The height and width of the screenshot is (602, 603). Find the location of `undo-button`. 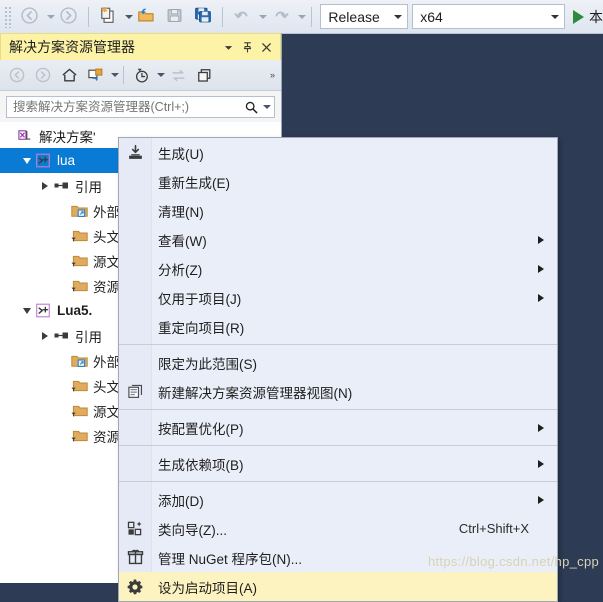

undo-button is located at coordinates (242, 17).